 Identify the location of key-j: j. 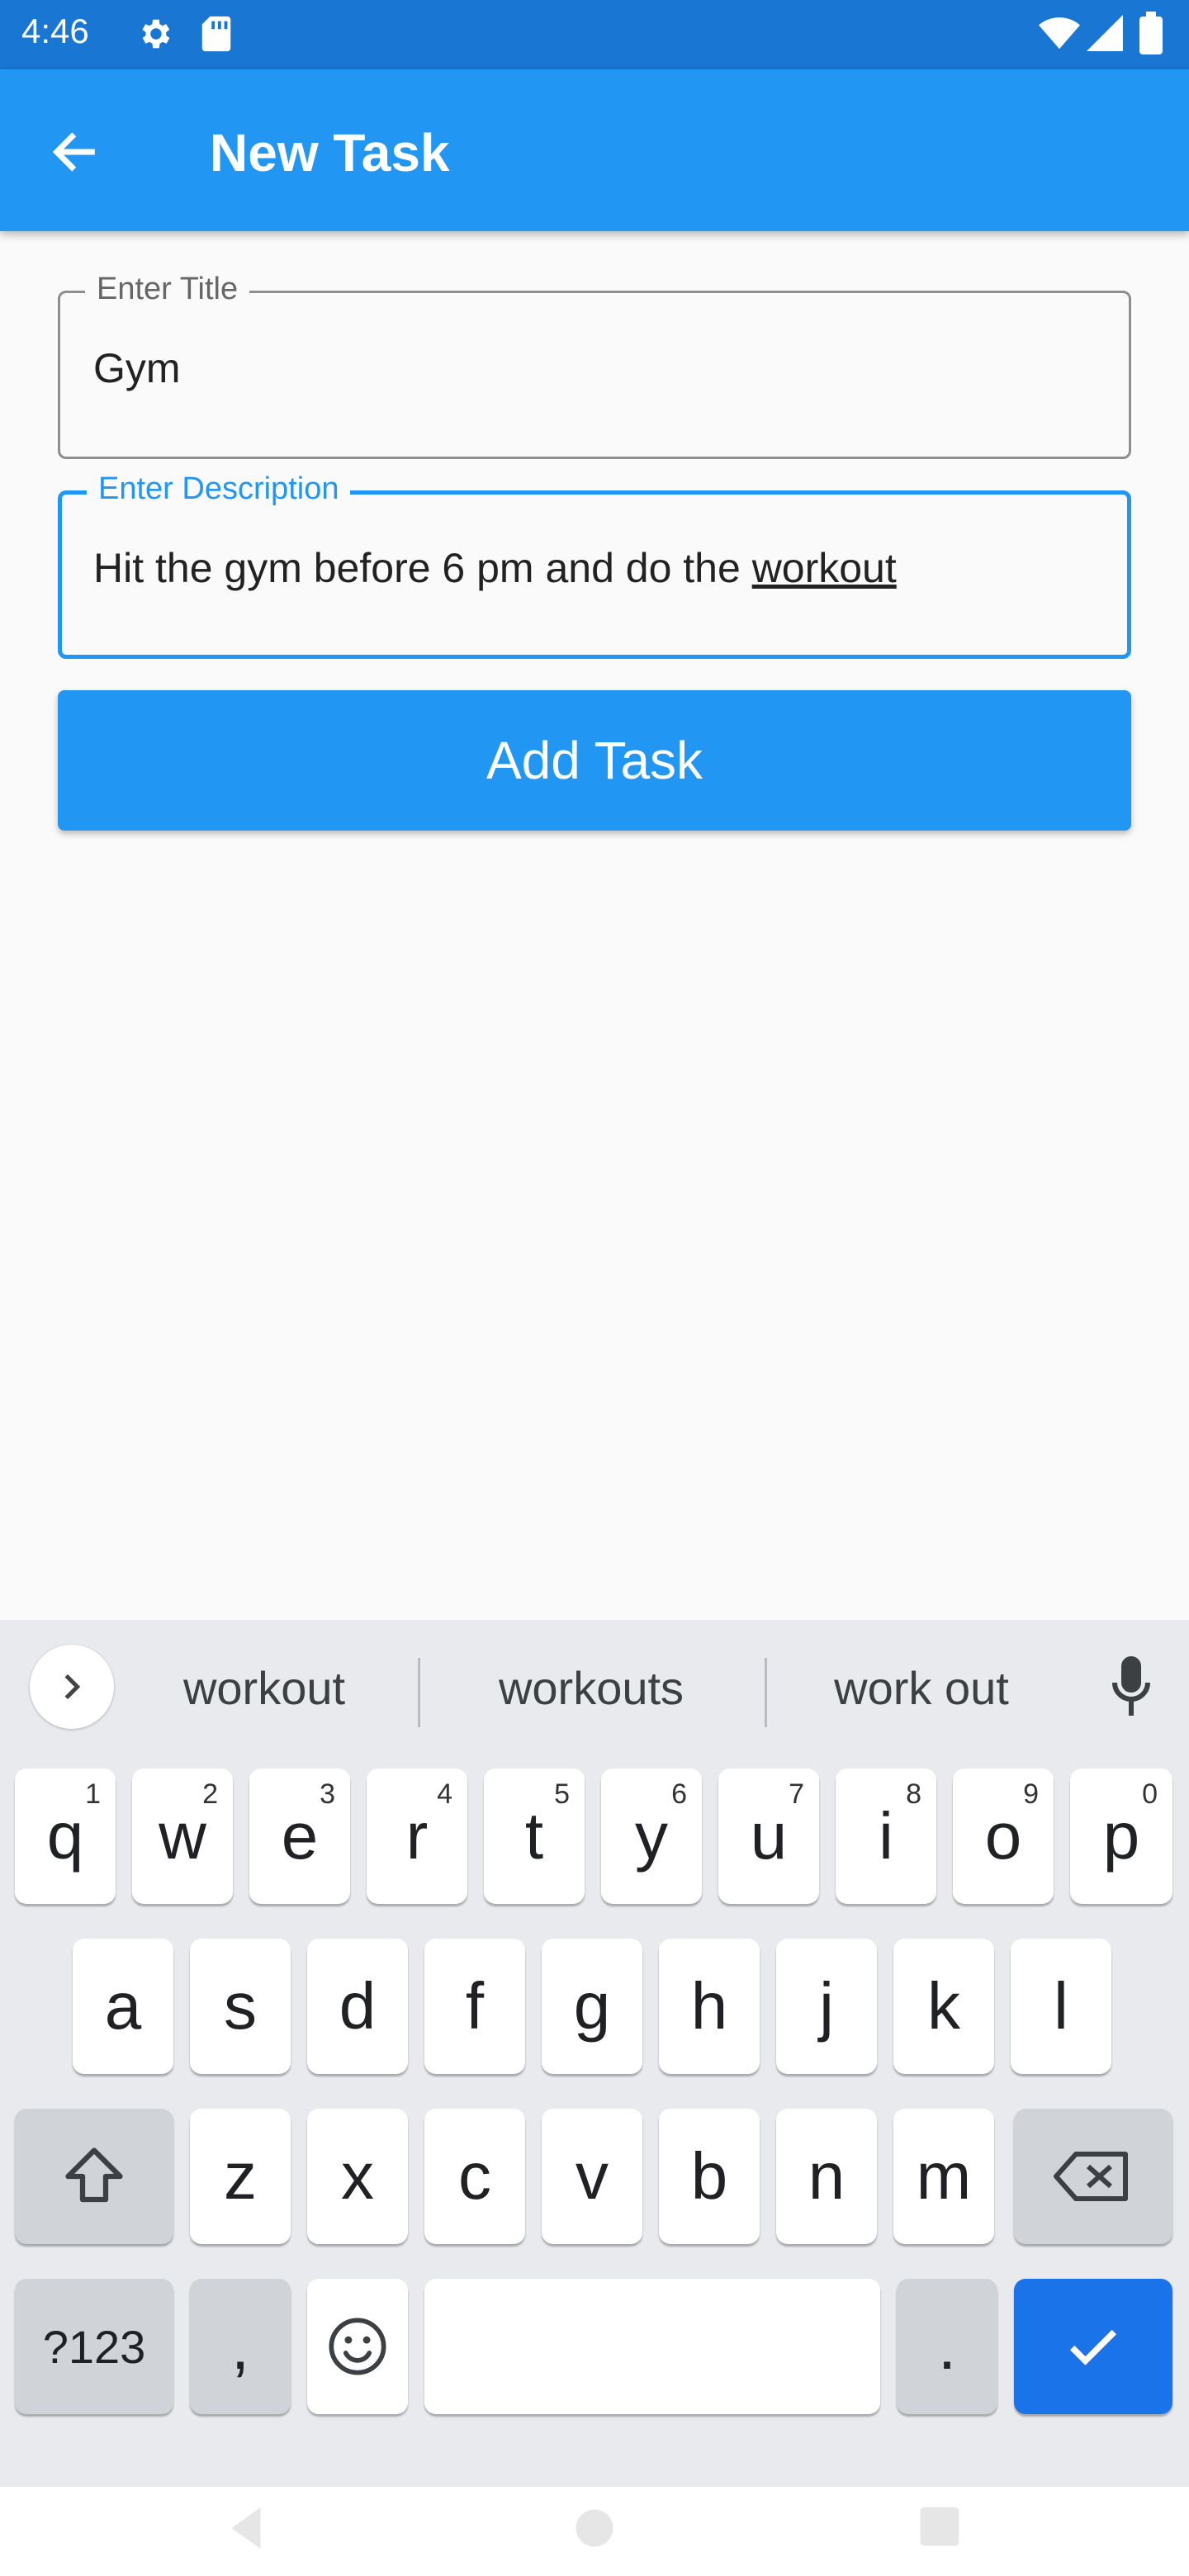
(826, 2006).